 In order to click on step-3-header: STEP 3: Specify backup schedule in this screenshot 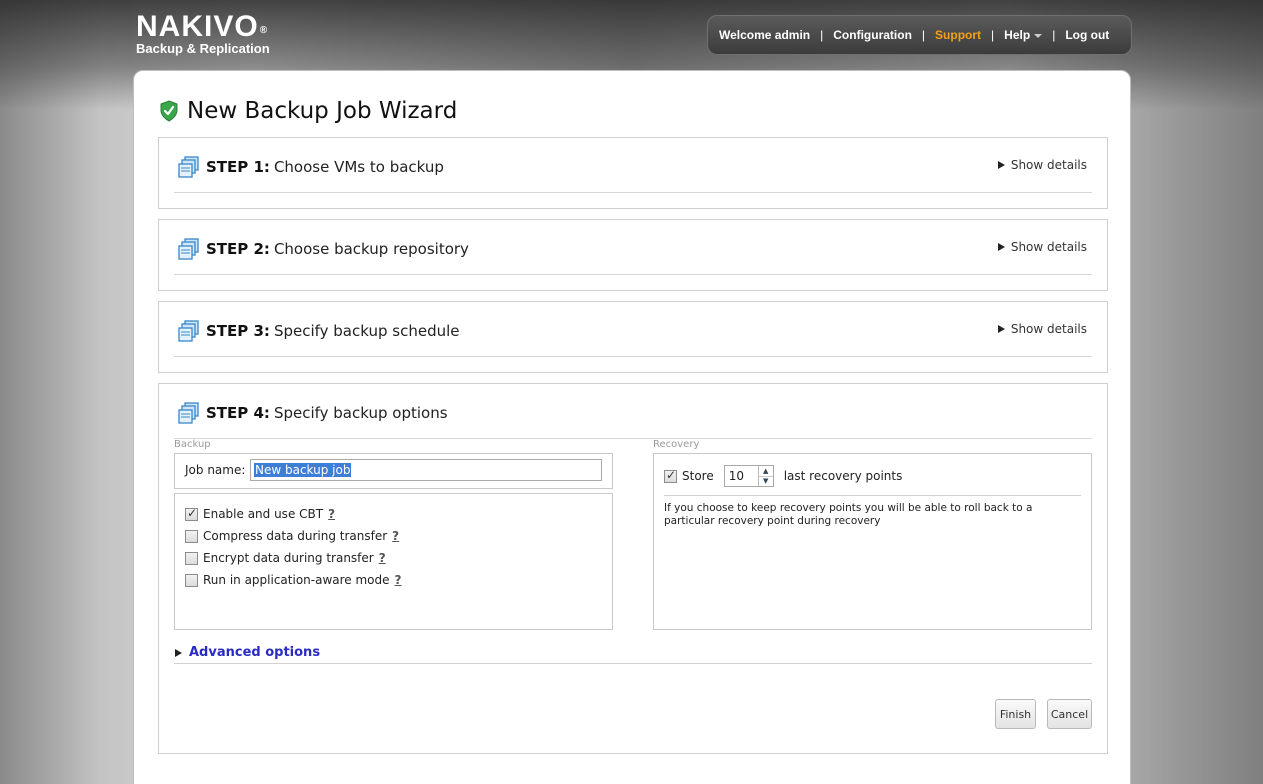, I will do `click(319, 331)`.